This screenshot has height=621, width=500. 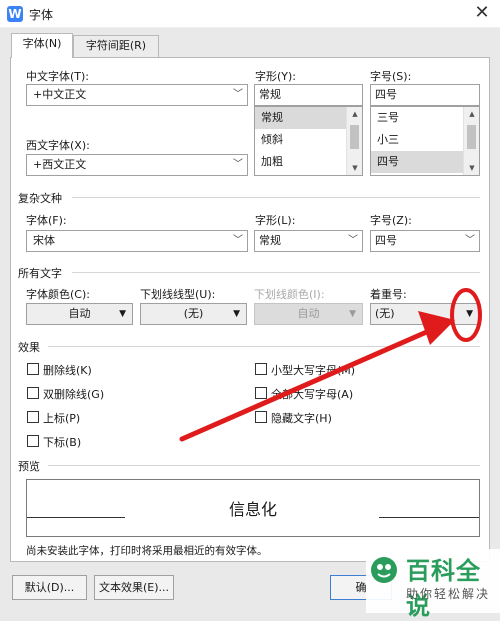 What do you see at coordinates (436, 328) in the screenshot?
I see `red-arrow-head` at bounding box center [436, 328].